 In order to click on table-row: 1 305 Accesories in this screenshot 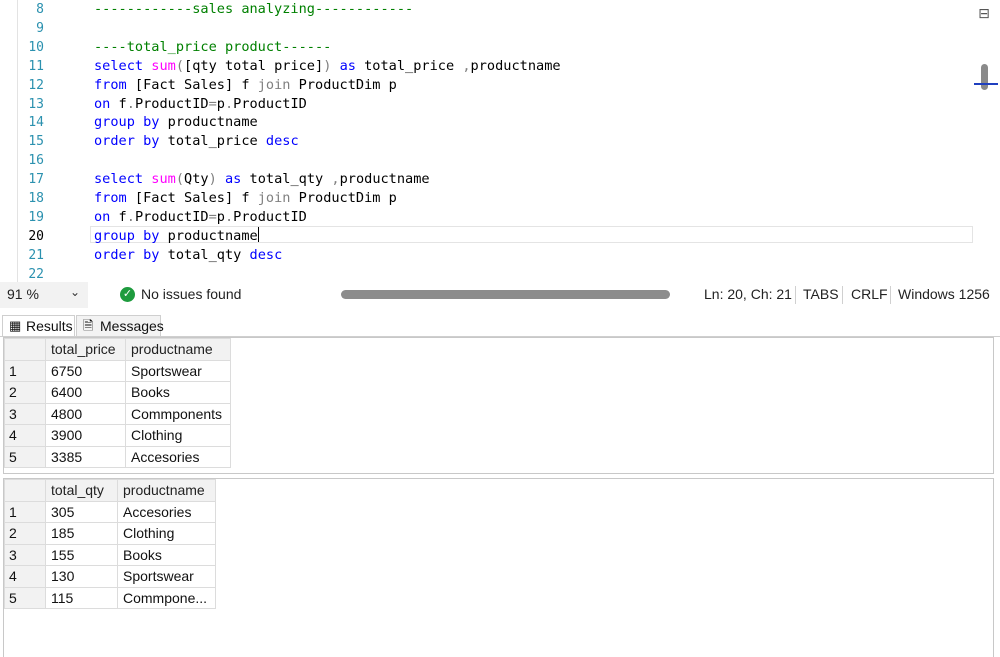, I will do `click(110, 511)`.